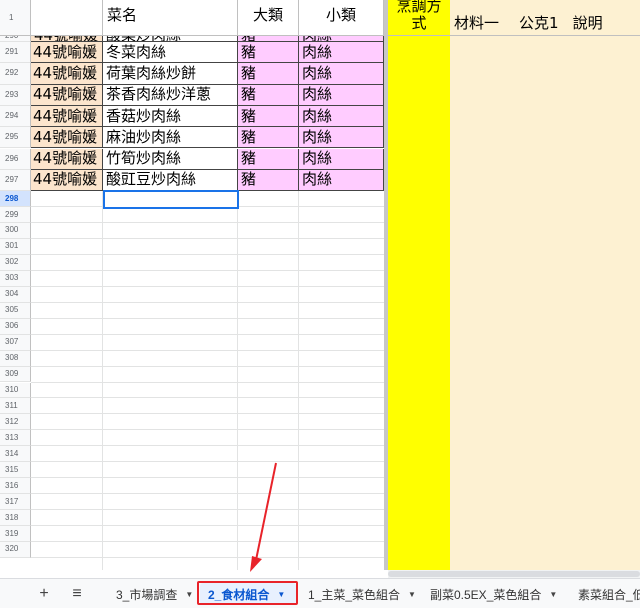 The width and height of the screenshot is (640, 608). What do you see at coordinates (360, 594) in the screenshot?
I see `tab-main-dish-combo: 1_主菜_菜色組合 ▼` at bounding box center [360, 594].